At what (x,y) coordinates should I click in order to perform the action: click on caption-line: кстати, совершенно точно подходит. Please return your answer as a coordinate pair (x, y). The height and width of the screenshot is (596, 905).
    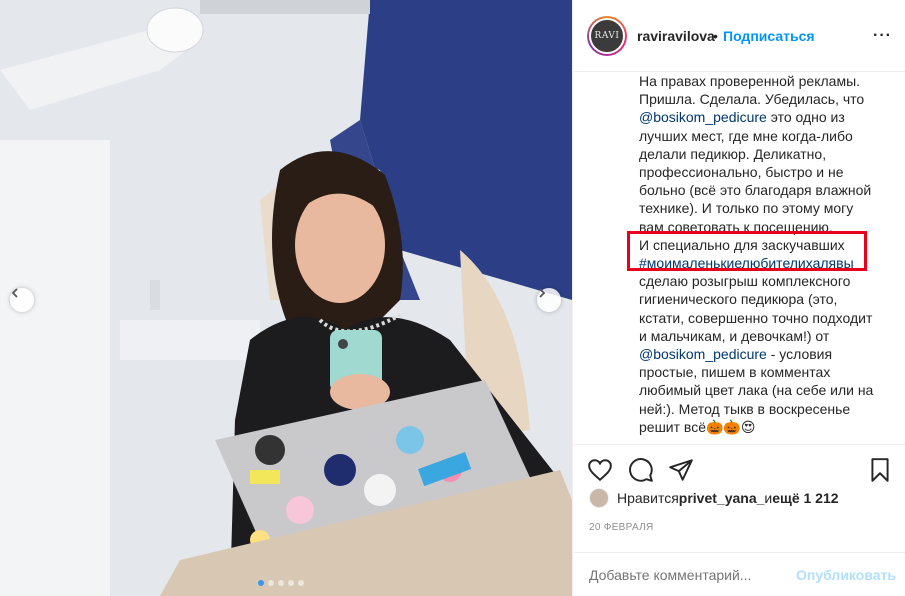
    Looking at the image, I should click on (756, 317).